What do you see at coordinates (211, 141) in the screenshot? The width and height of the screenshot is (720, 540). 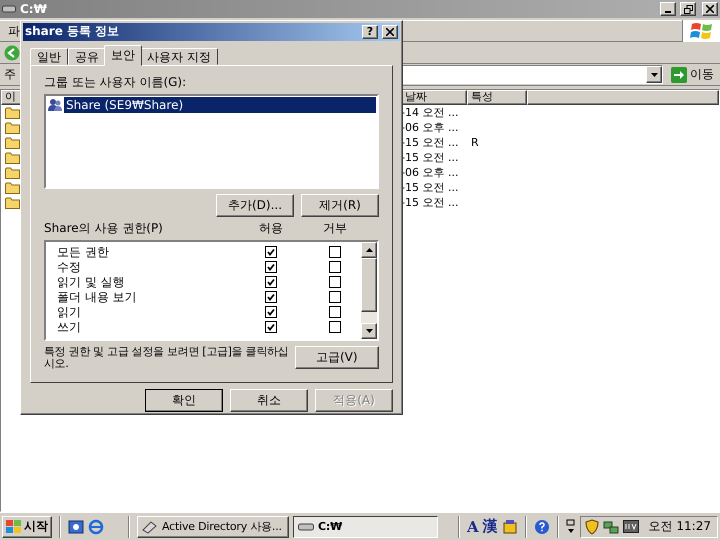 I see `user-list: Share (SE9₩Share)` at bounding box center [211, 141].